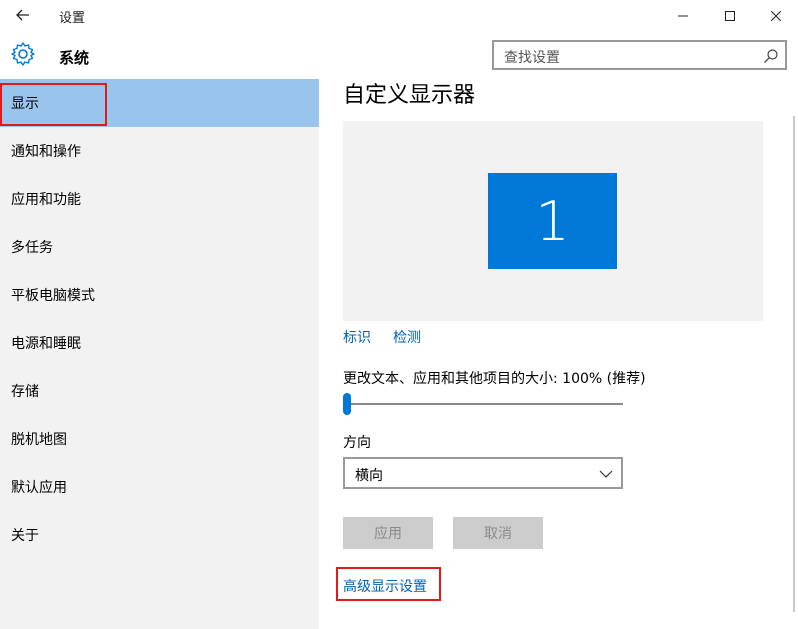  Describe the element at coordinates (159, 487) in the screenshot. I see `sidebar-item-default-apps: 默认应用` at that location.